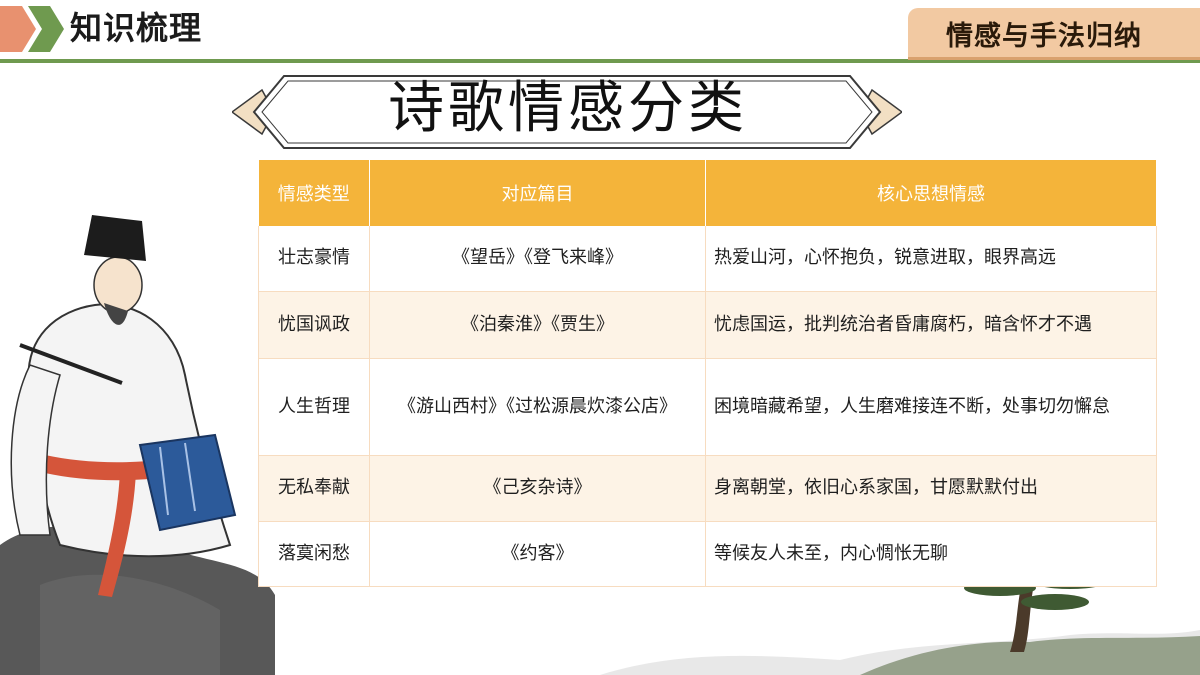 This screenshot has height=675, width=1200. Describe the element at coordinates (537, 407) in the screenshot. I see `works-cell: 《游山西村》《过松源晨炊漆公店》` at that location.